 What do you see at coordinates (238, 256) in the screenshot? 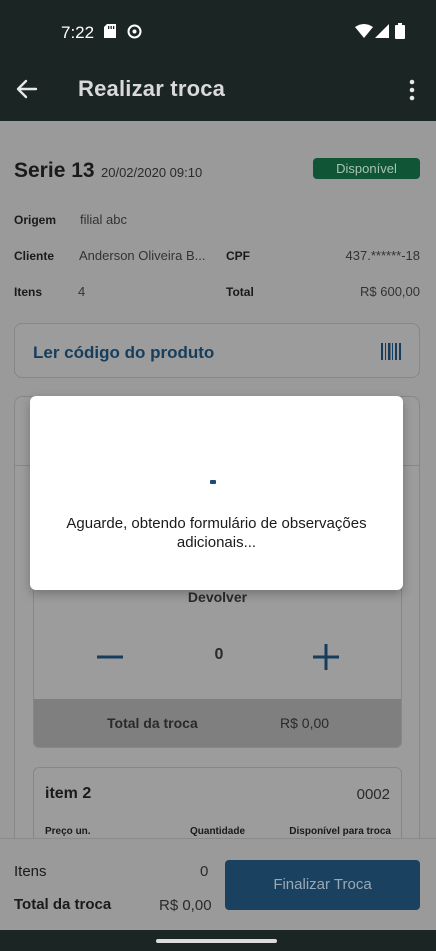
I see `cpf-label: CPF` at bounding box center [238, 256].